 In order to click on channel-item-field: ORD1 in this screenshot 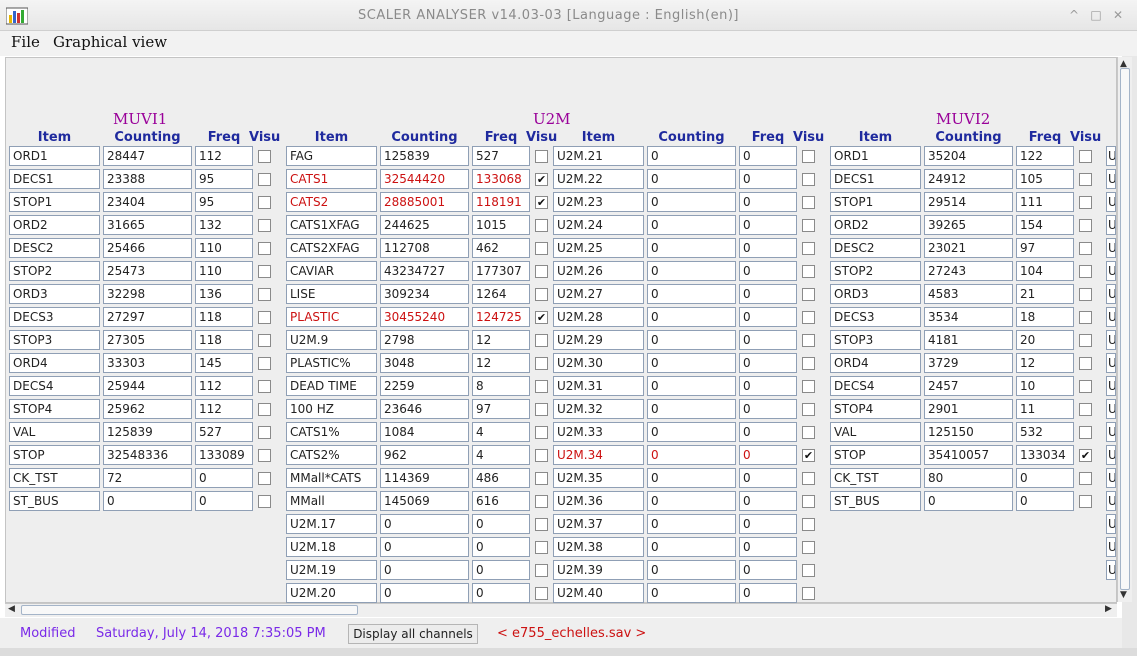, I will do `click(54, 156)`.